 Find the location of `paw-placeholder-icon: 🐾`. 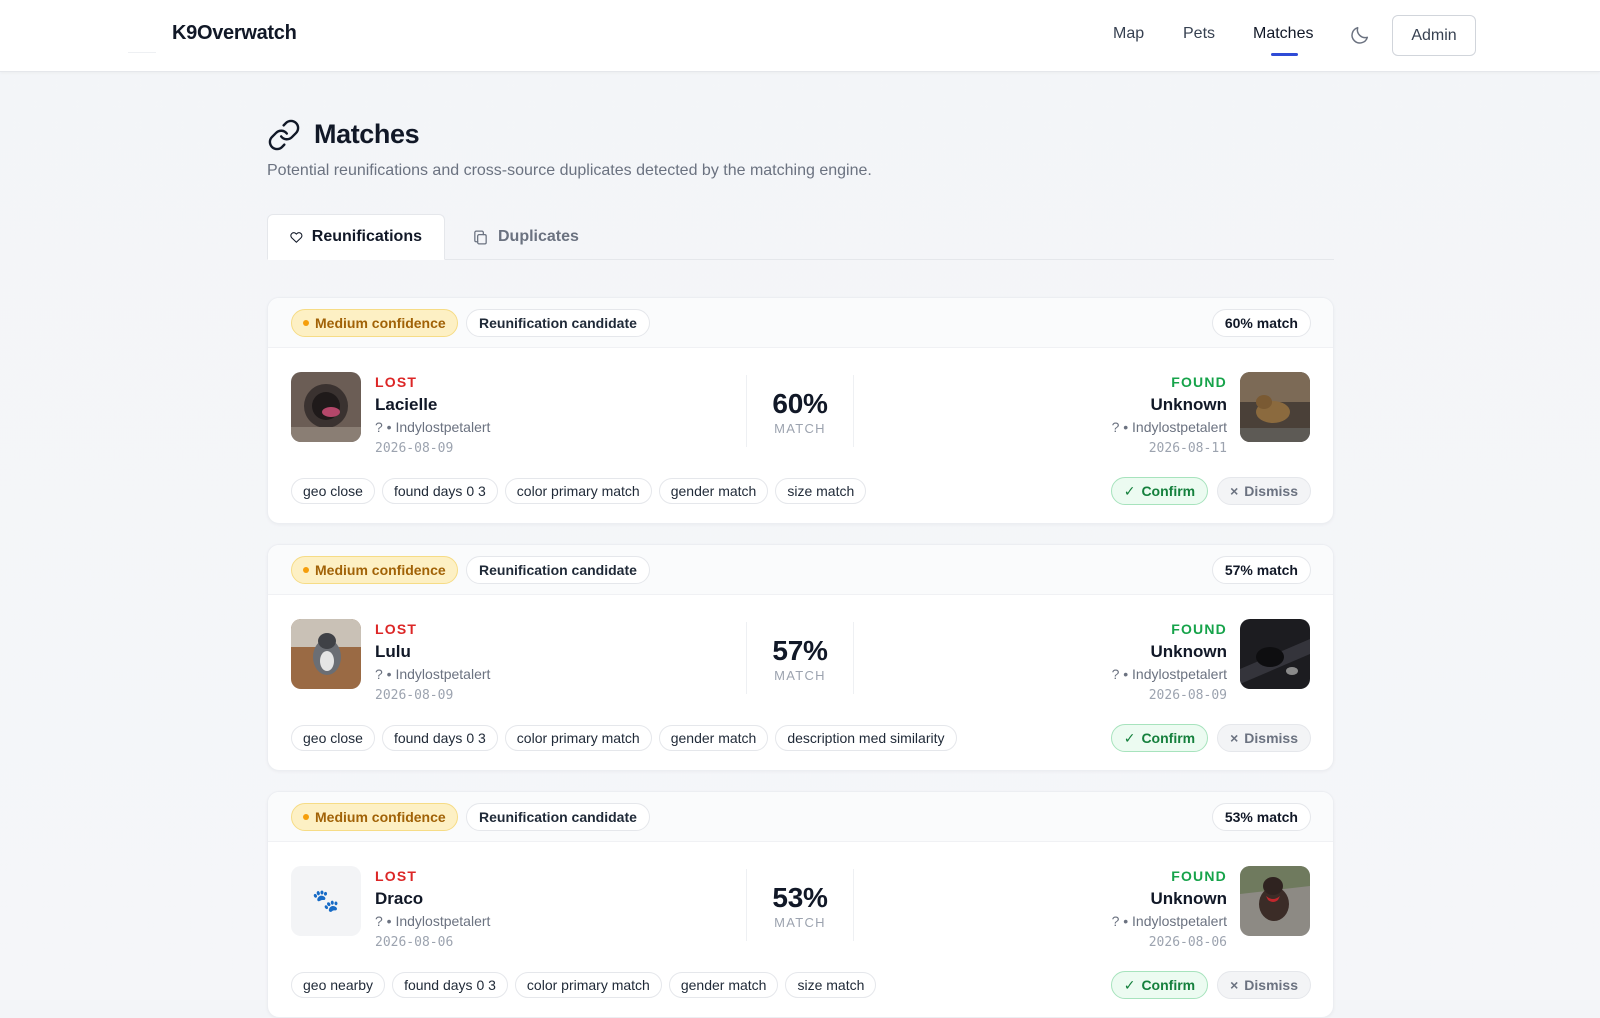

paw-placeholder-icon: 🐾 is located at coordinates (326, 900).